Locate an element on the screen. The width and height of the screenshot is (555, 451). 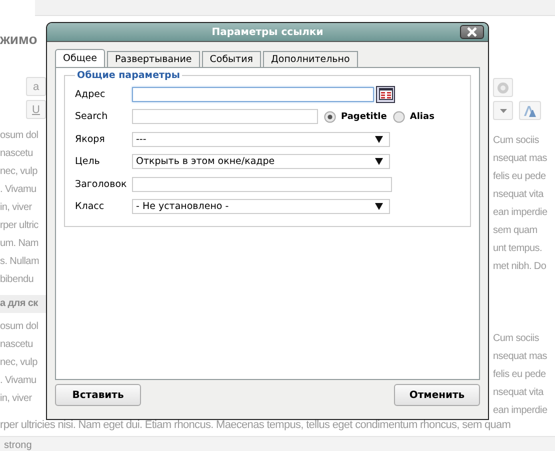
title-field is located at coordinates (262, 184).